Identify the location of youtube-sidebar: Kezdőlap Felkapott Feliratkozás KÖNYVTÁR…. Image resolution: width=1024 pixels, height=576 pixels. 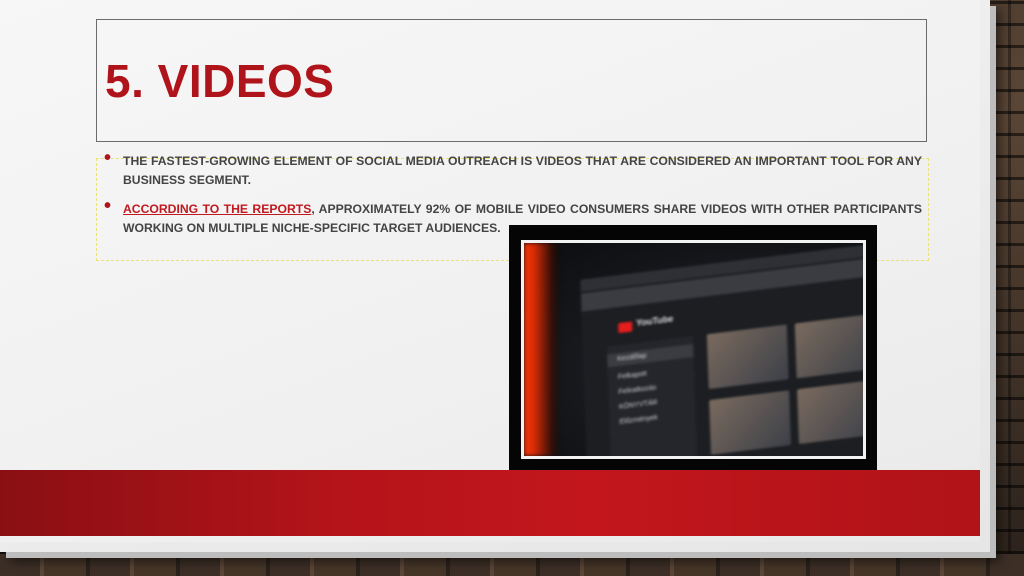
(652, 396).